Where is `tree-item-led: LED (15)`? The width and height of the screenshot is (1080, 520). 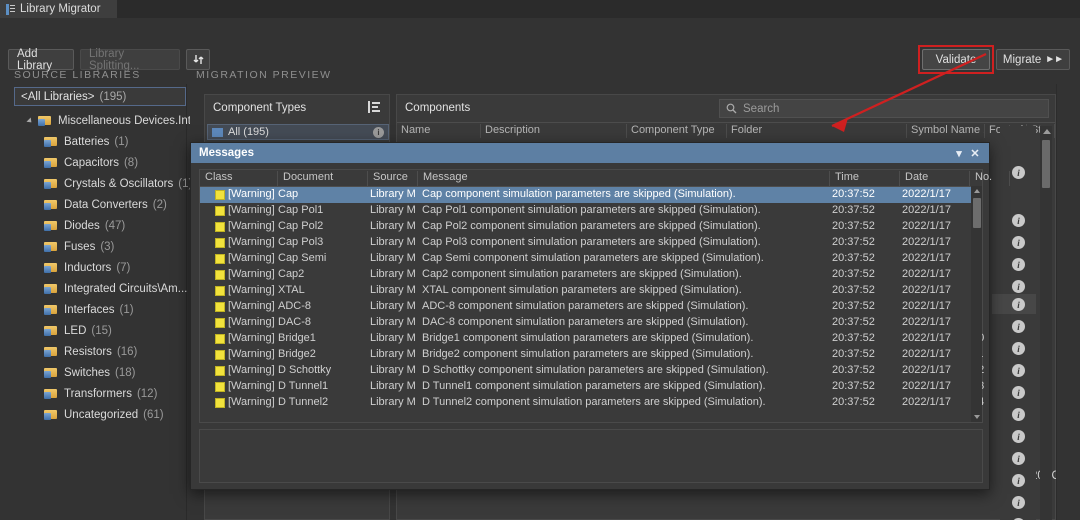
tree-item-led: LED (15) is located at coordinates (78, 330).